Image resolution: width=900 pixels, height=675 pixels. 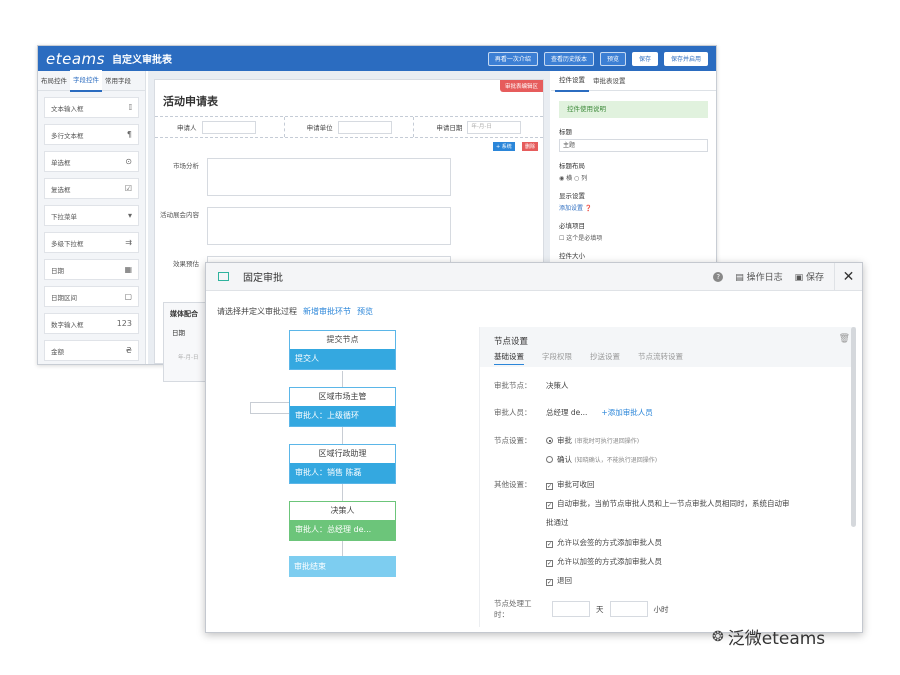 What do you see at coordinates (342, 416) in the screenshot?
I see `flow-node-approver: 审批人：上级循环` at bounding box center [342, 416].